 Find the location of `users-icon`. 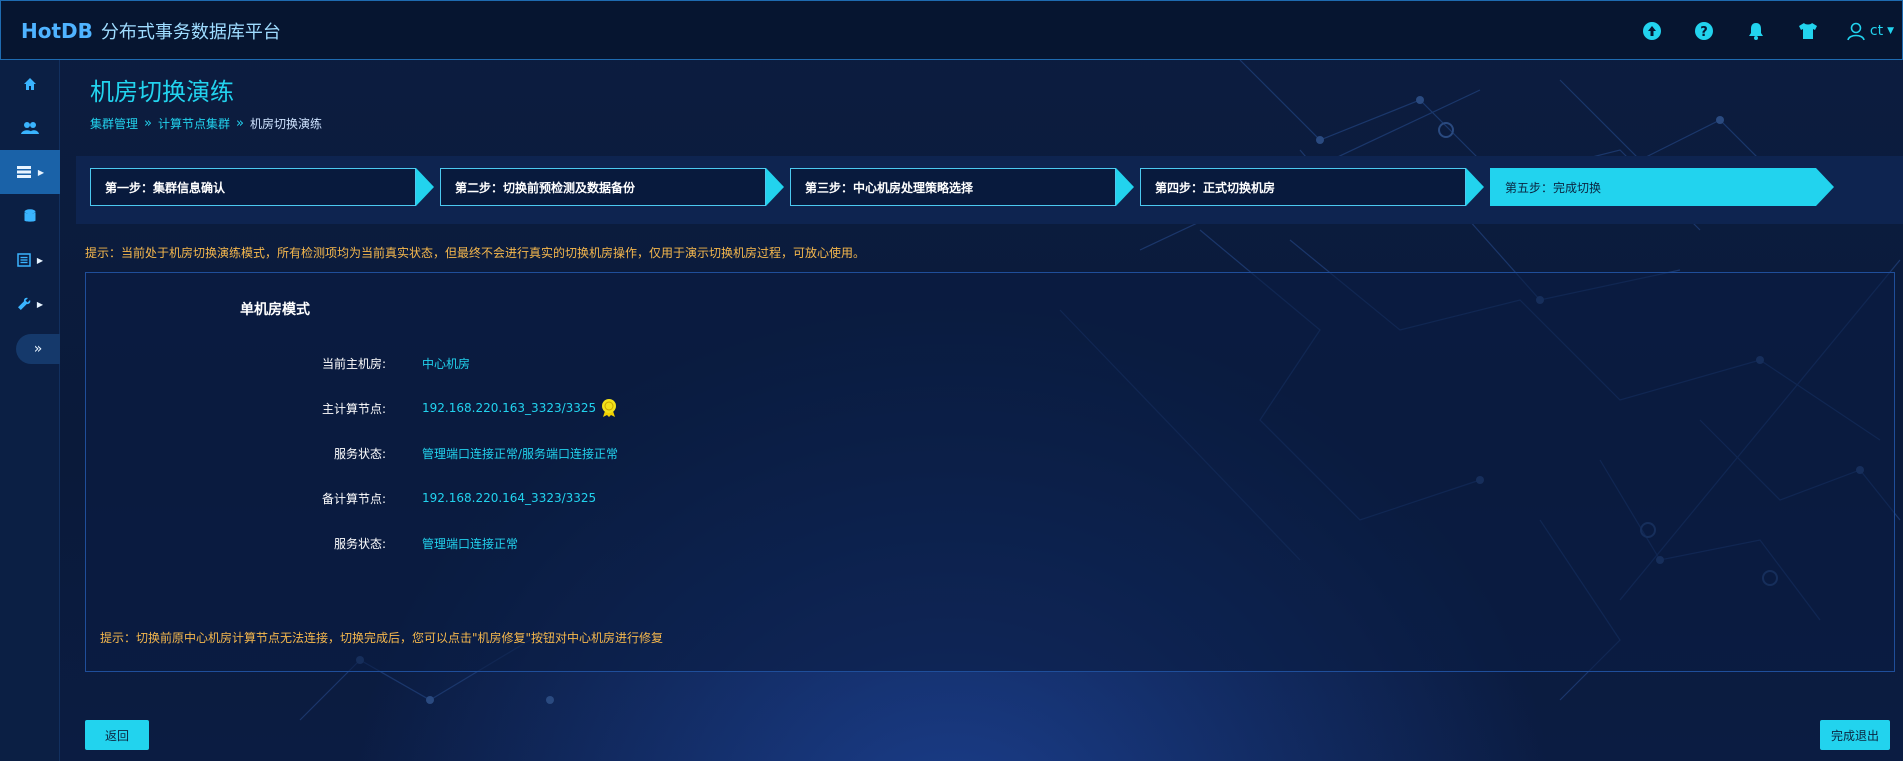

users-icon is located at coordinates (30, 128).